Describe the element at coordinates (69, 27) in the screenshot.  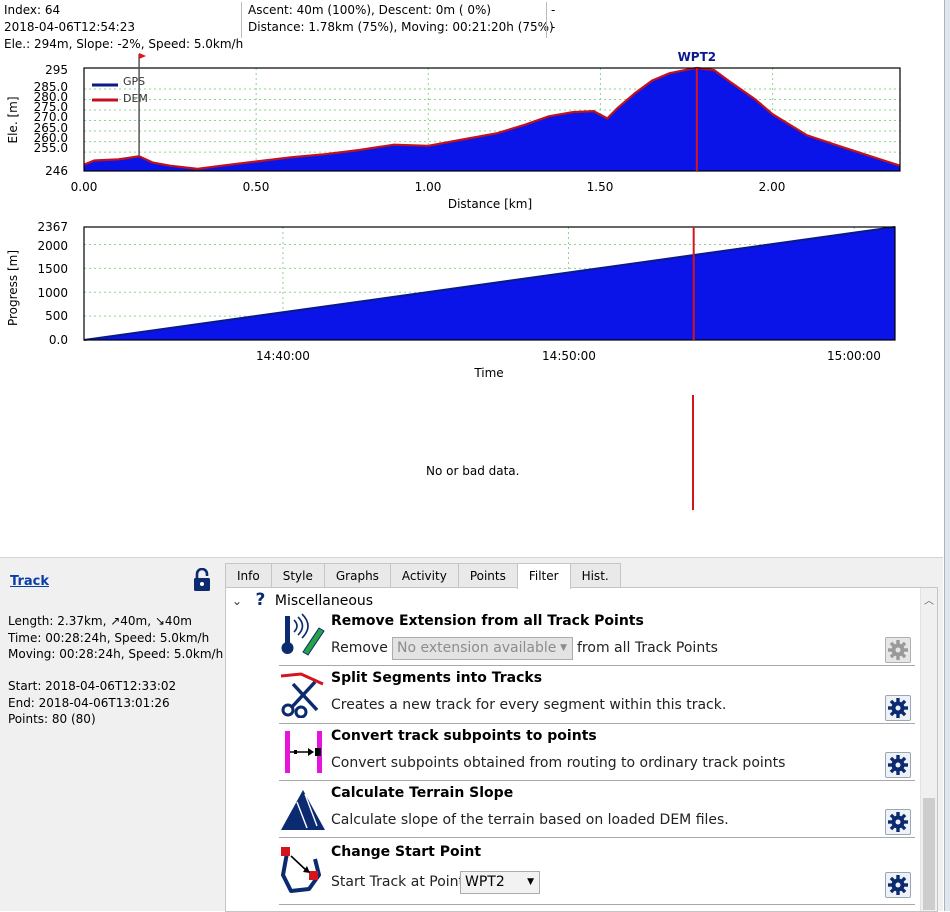
I see `info-timestamp: 2018-04-06T12:54:23` at that location.